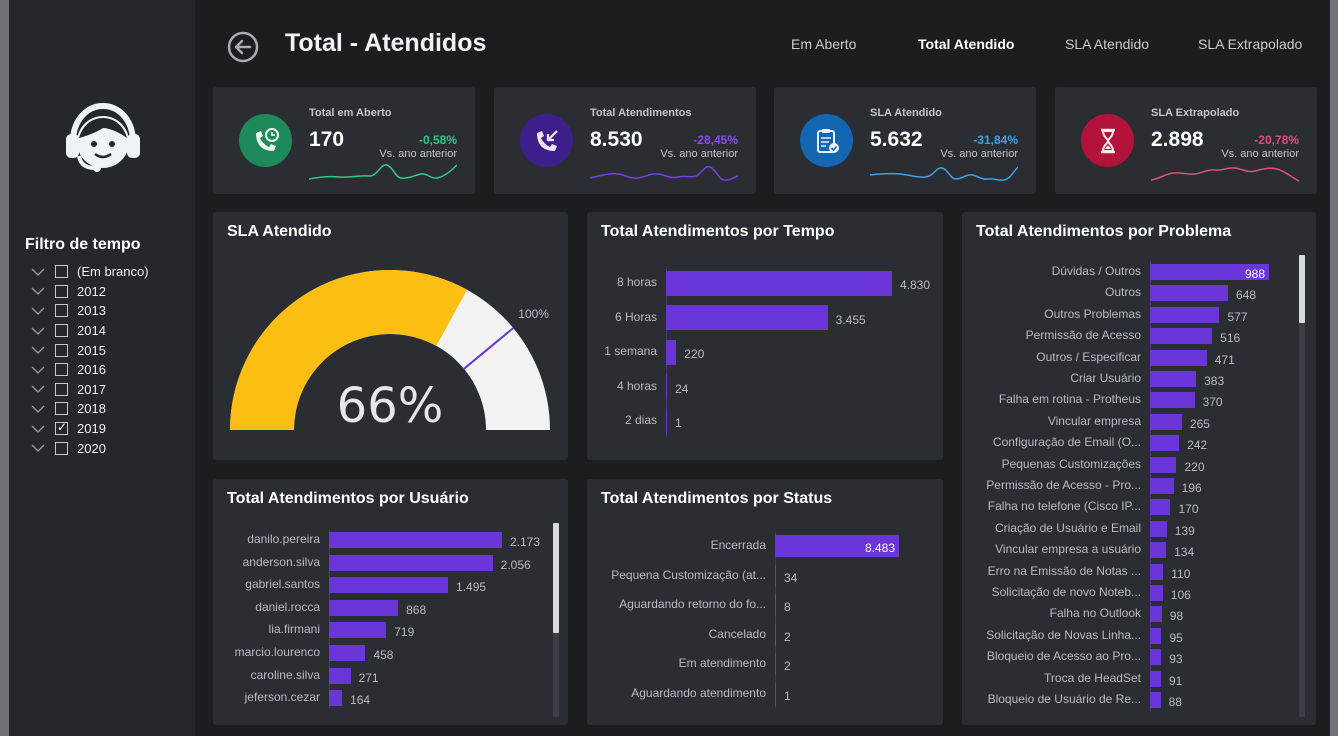 The width and height of the screenshot is (1338, 736). I want to click on bar-category-label: anderson.silva, so click(281, 561).